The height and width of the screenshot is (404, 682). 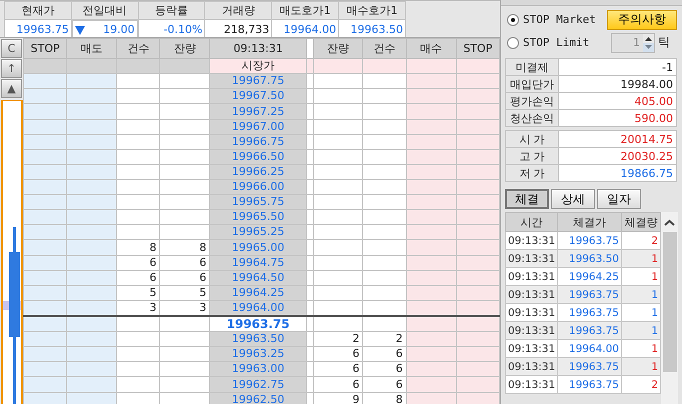 What do you see at coordinates (619, 199) in the screenshot?
I see `tab: 일자` at bounding box center [619, 199].